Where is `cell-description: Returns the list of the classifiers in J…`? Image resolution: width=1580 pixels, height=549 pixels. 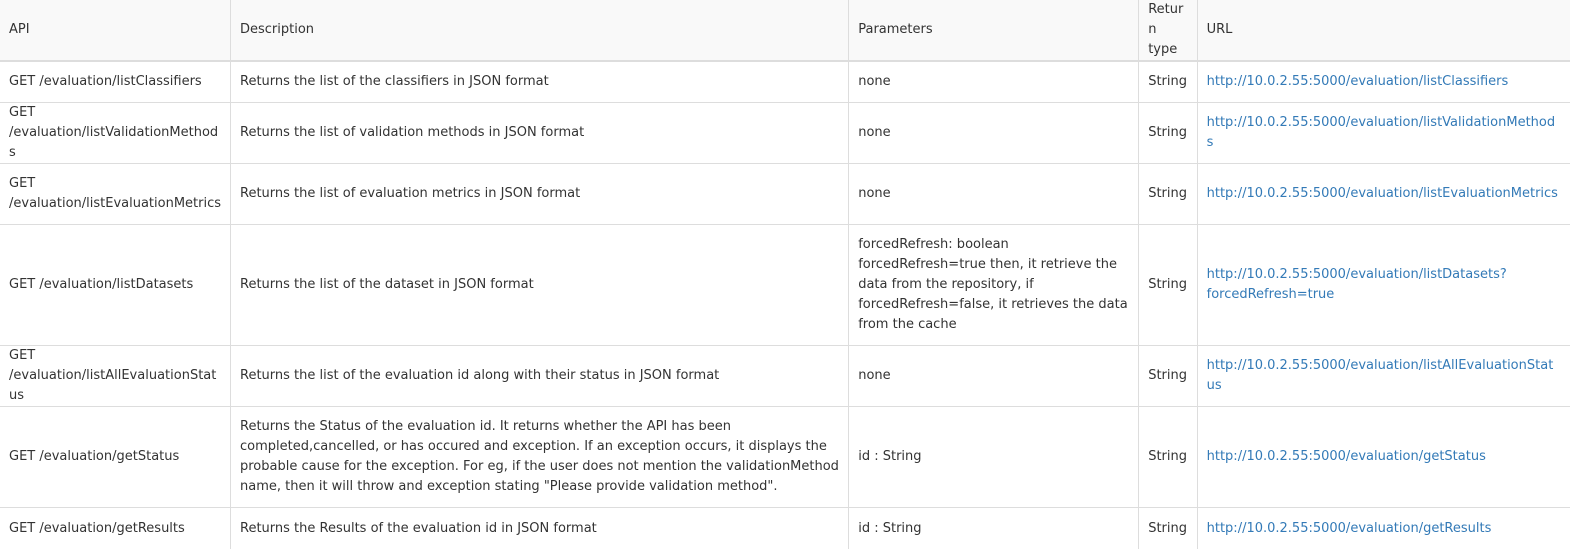 cell-description: Returns the list of the classifiers in J… is located at coordinates (540, 82).